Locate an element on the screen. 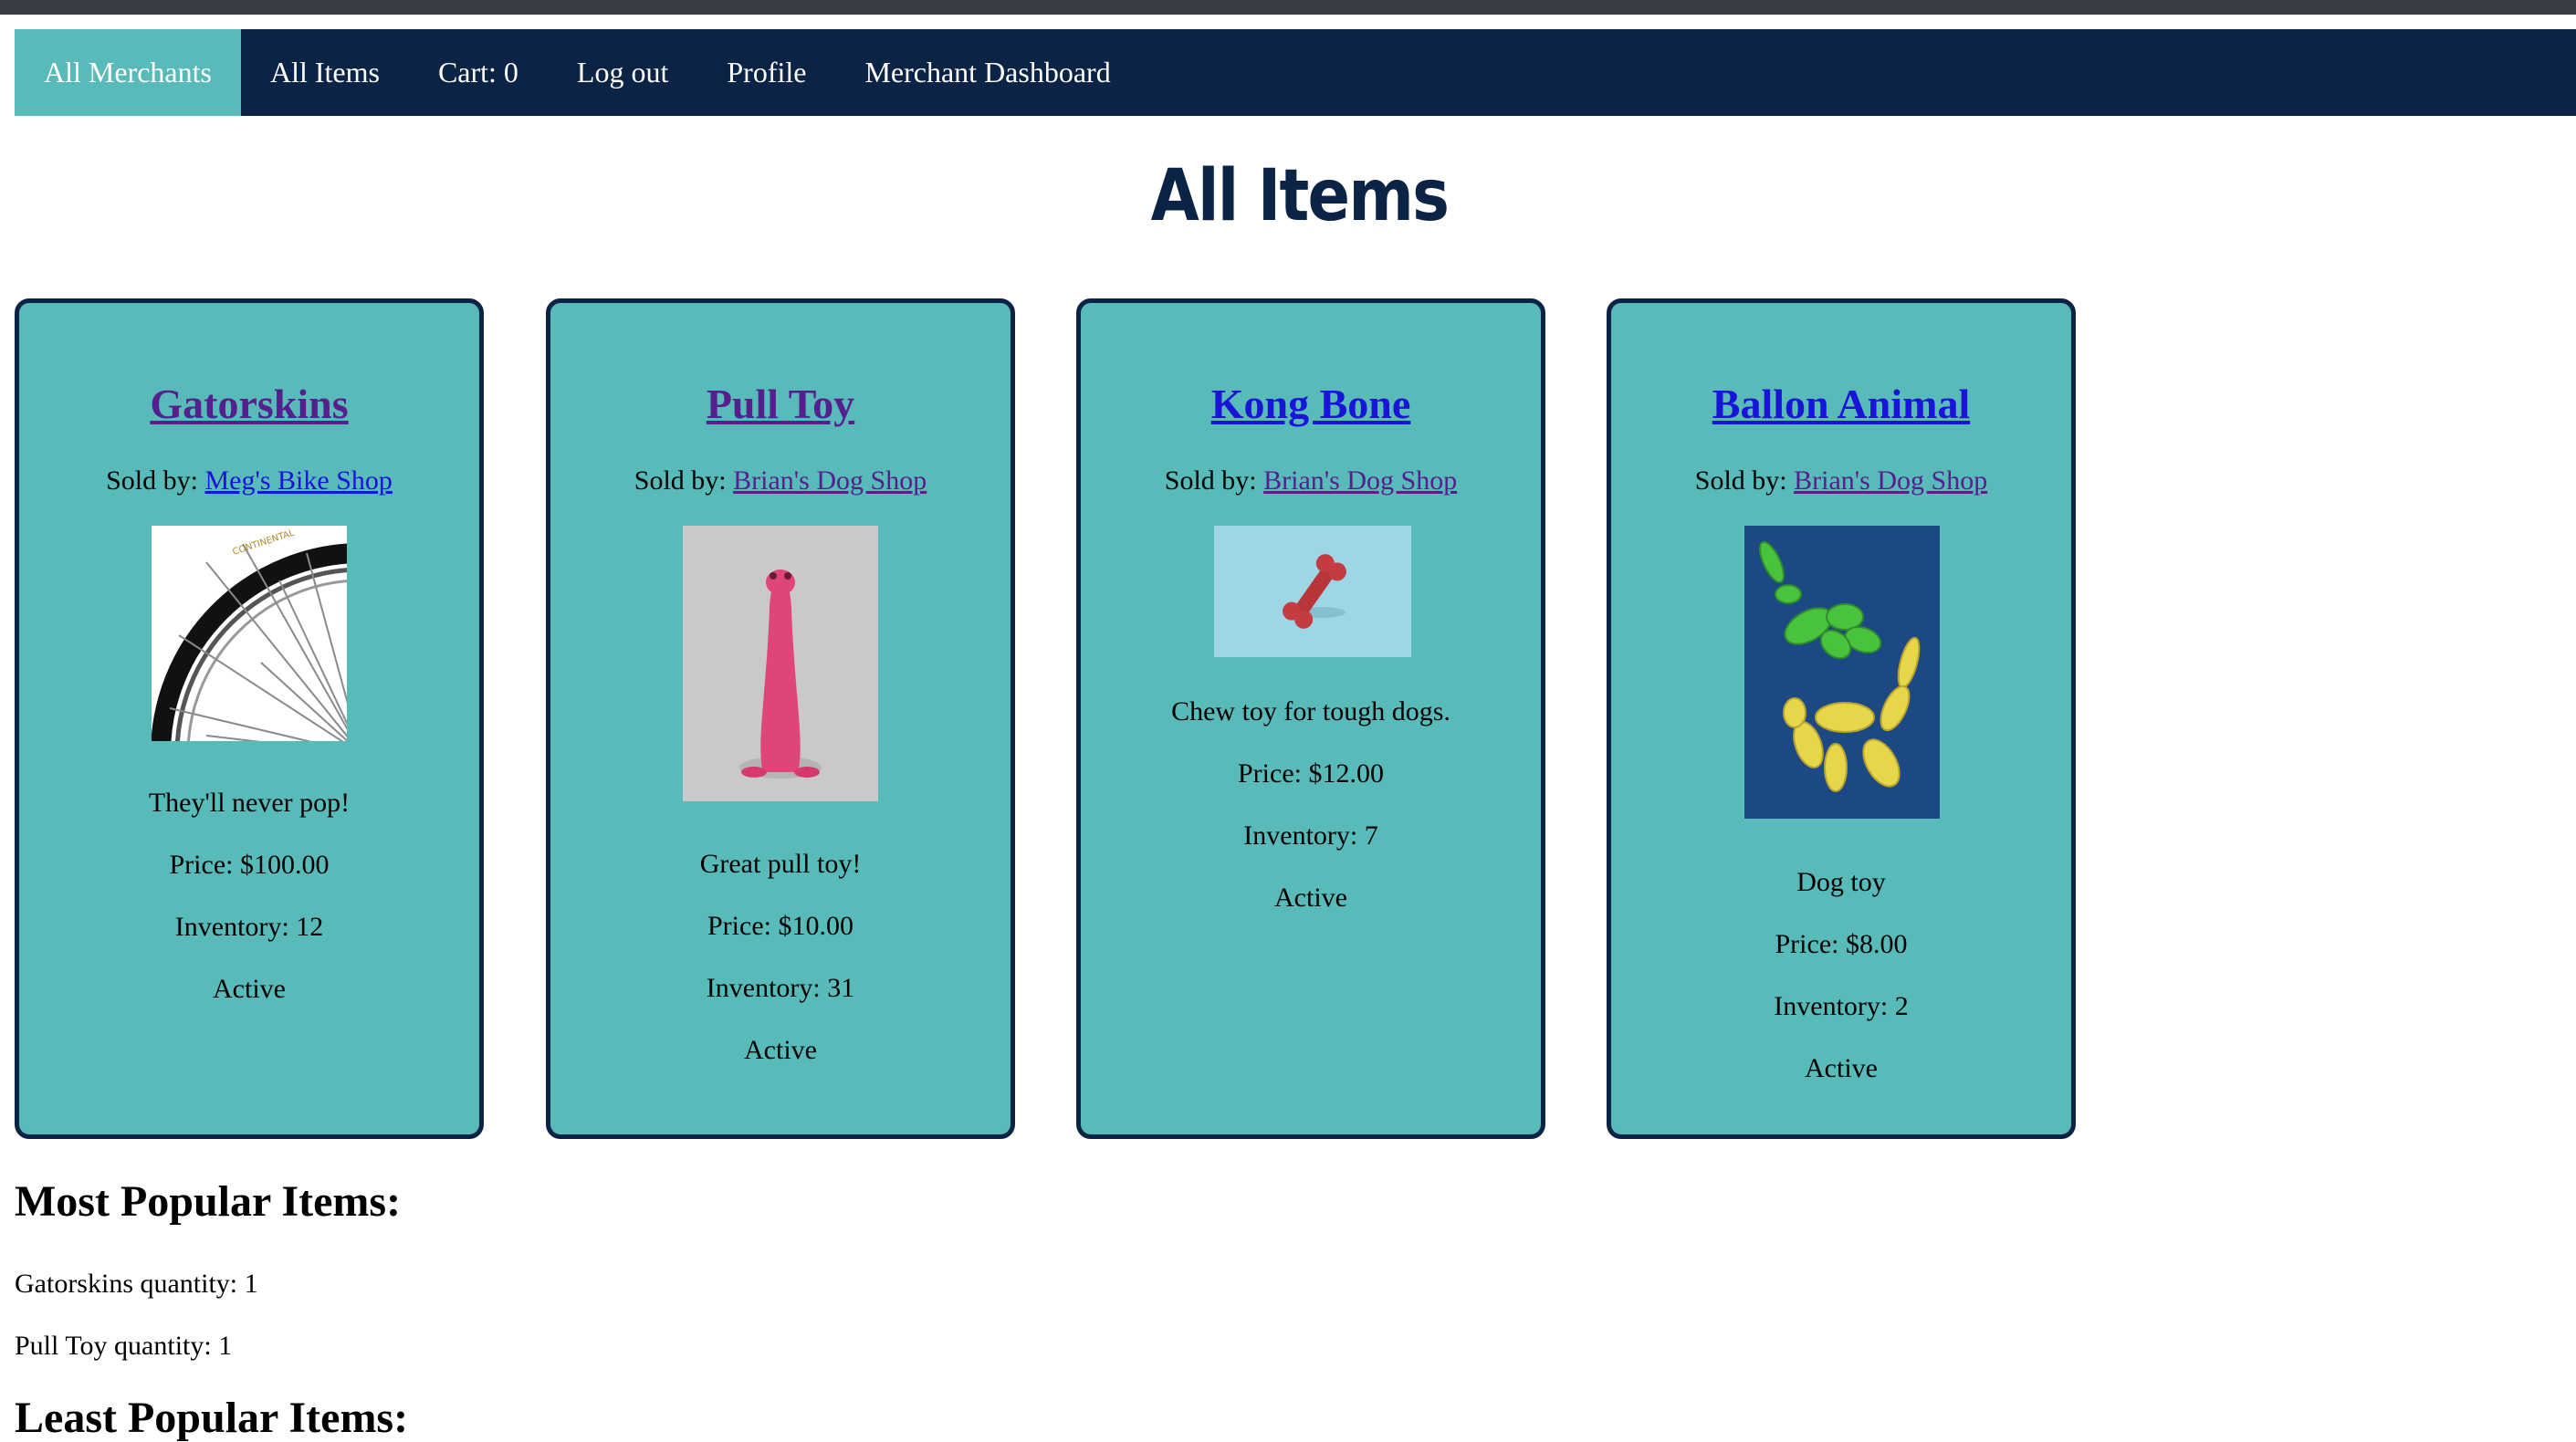 The image size is (2576, 1442). popular-item-line: Pull Toy quantity: 1 is located at coordinates (124, 1346).